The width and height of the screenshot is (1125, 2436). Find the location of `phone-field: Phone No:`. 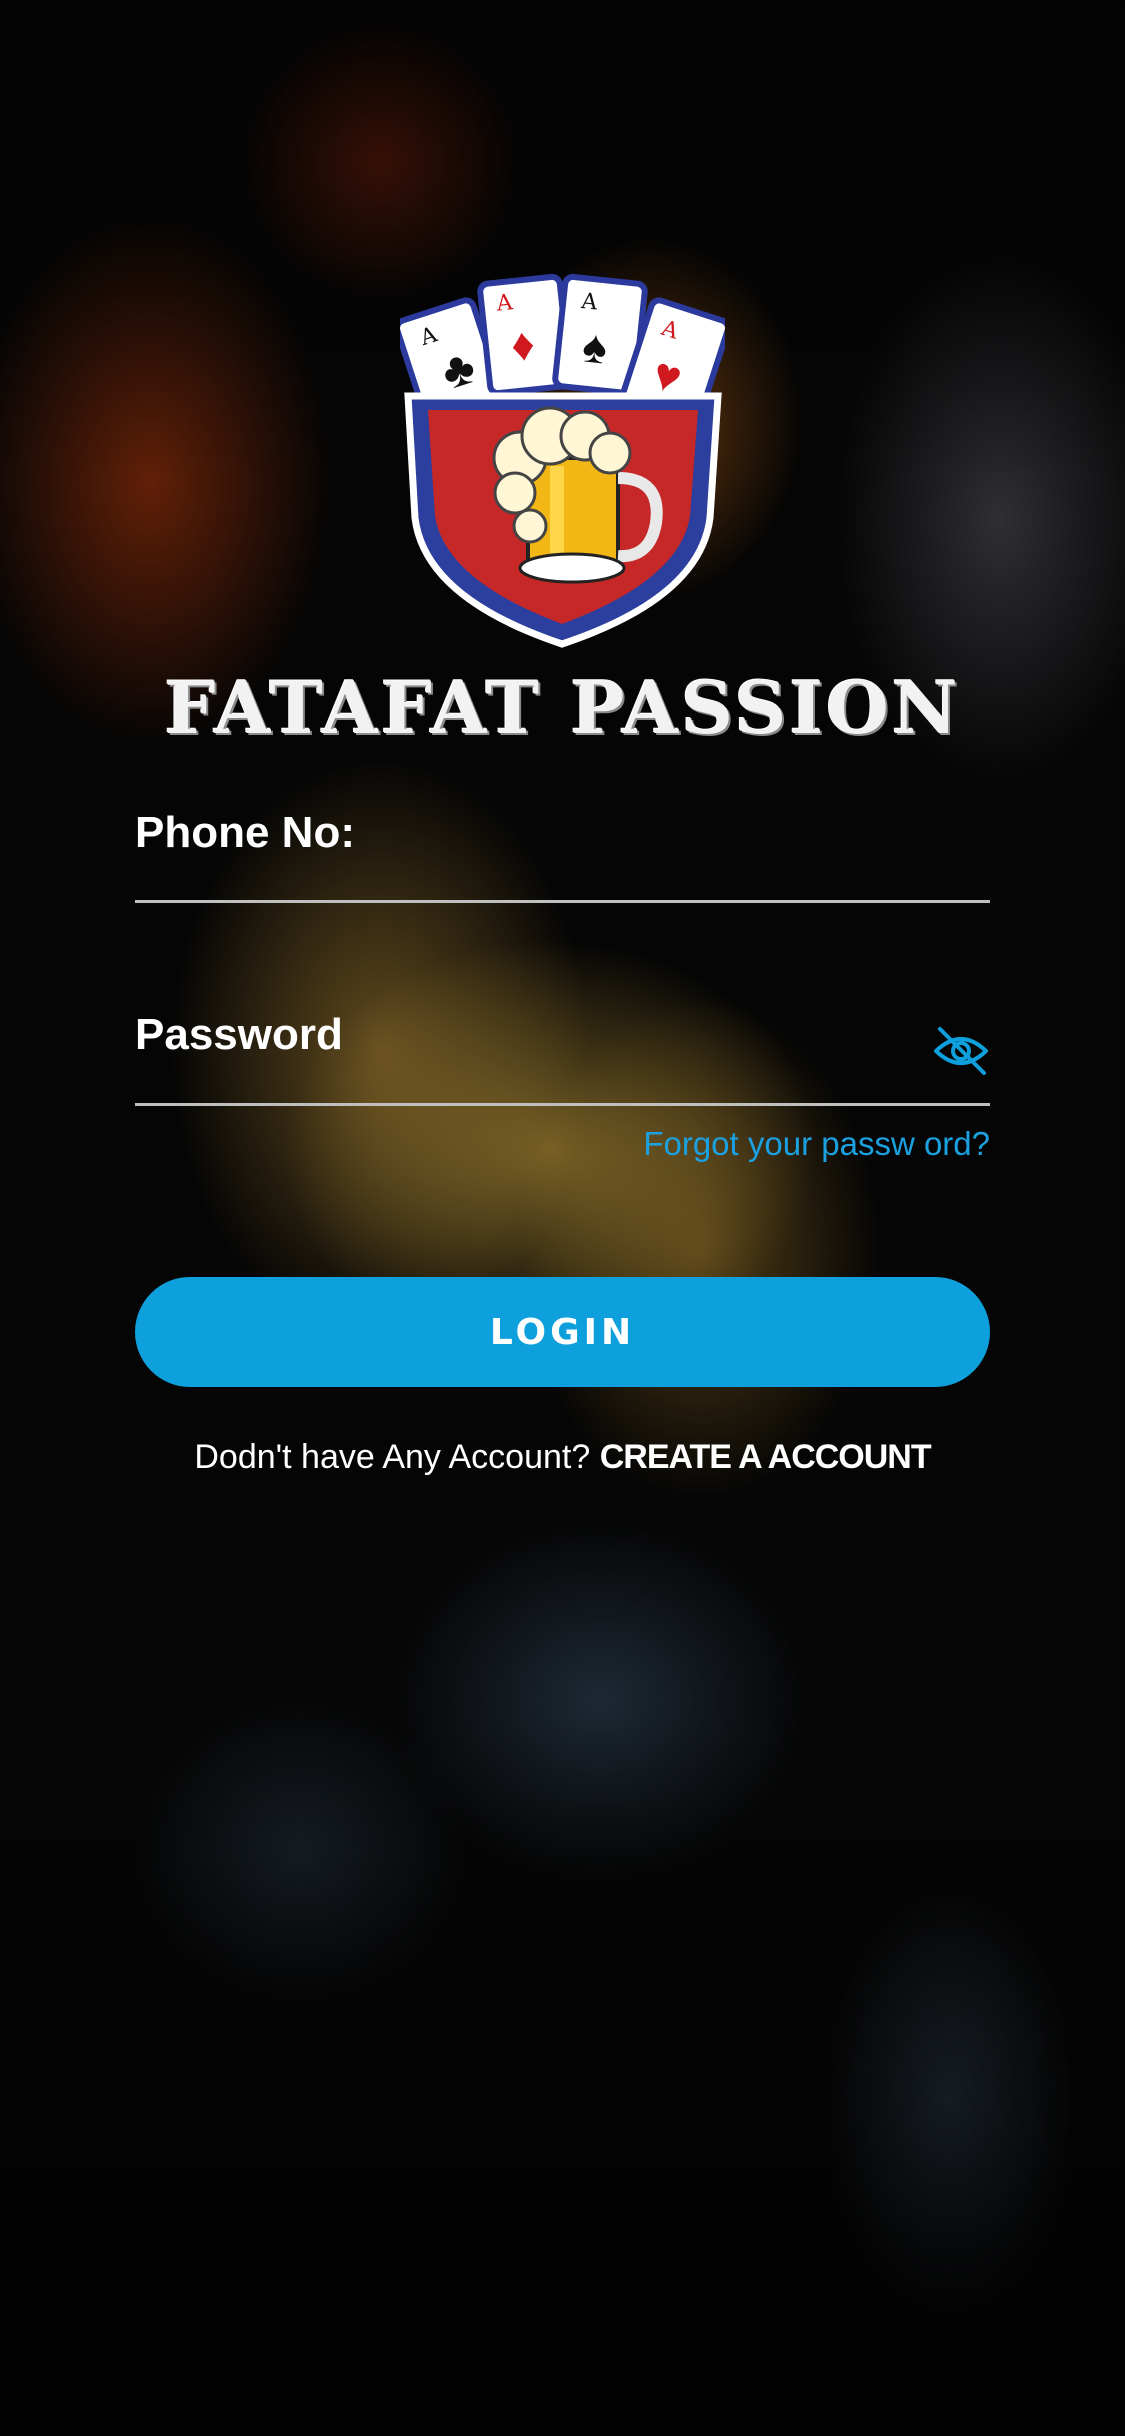

phone-field: Phone No: is located at coordinates (564, 846).